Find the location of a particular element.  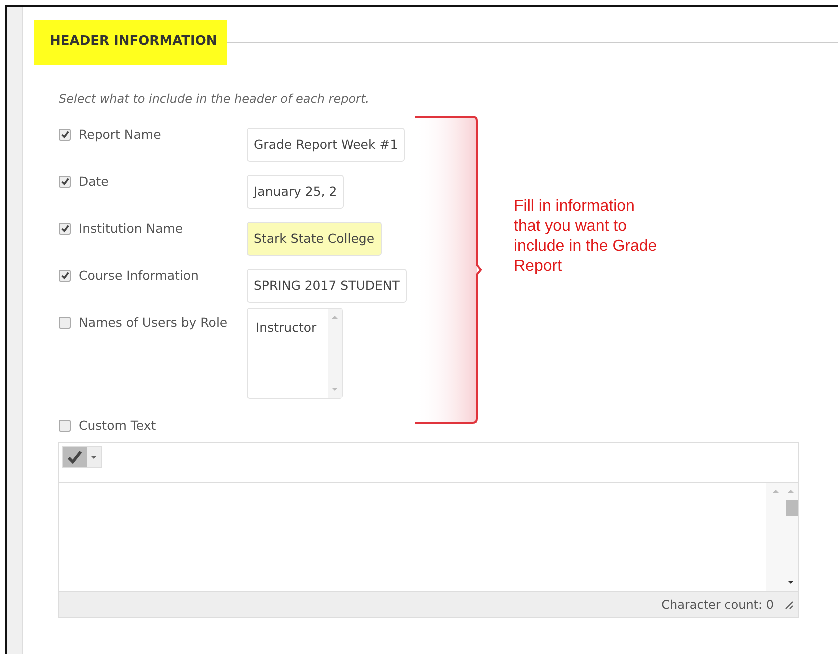

scrollbar is located at coordinates (782, 537).